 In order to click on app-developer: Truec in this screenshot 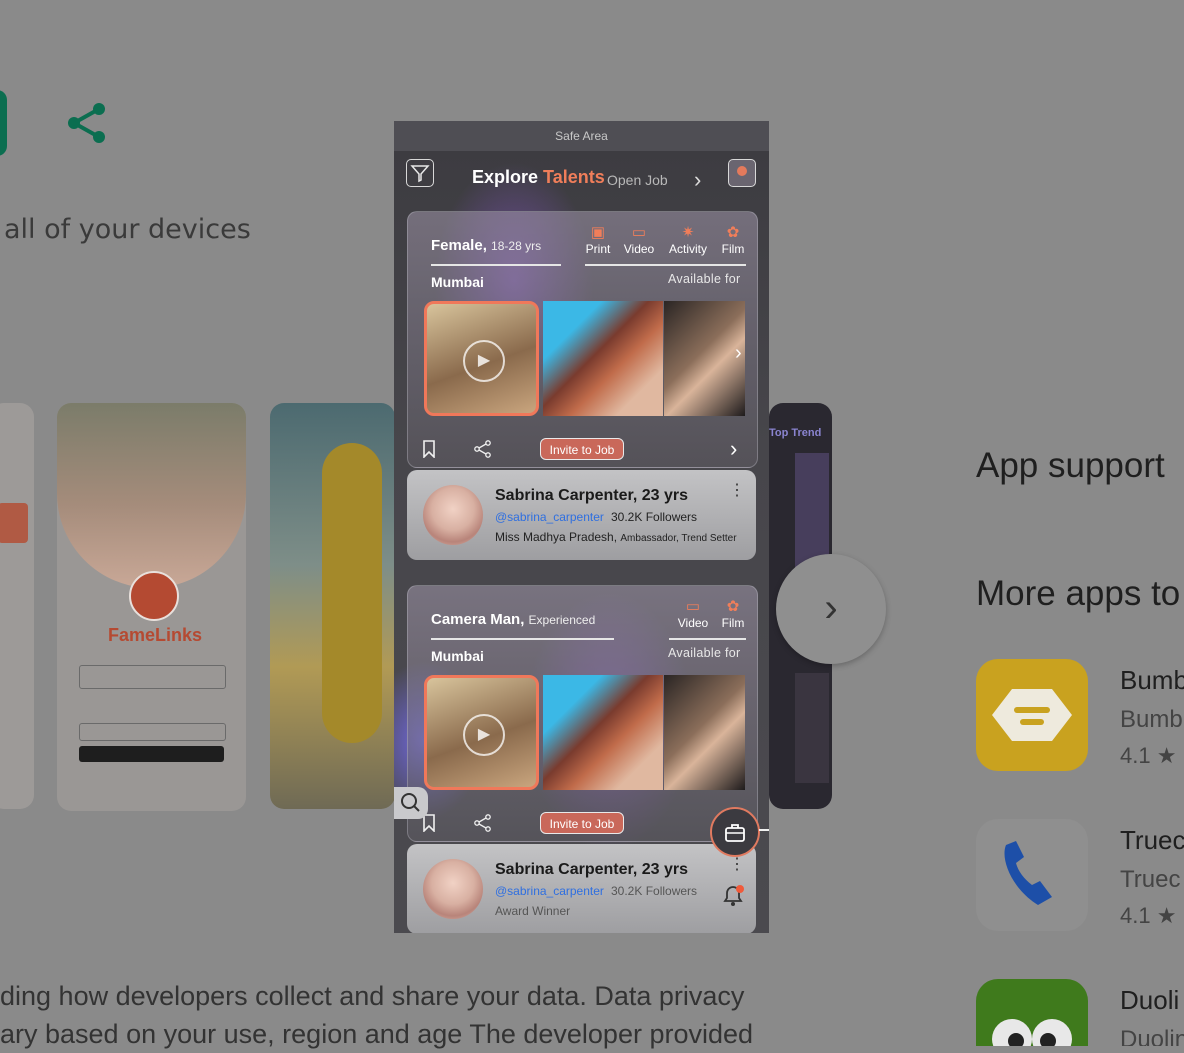, I will do `click(1150, 879)`.